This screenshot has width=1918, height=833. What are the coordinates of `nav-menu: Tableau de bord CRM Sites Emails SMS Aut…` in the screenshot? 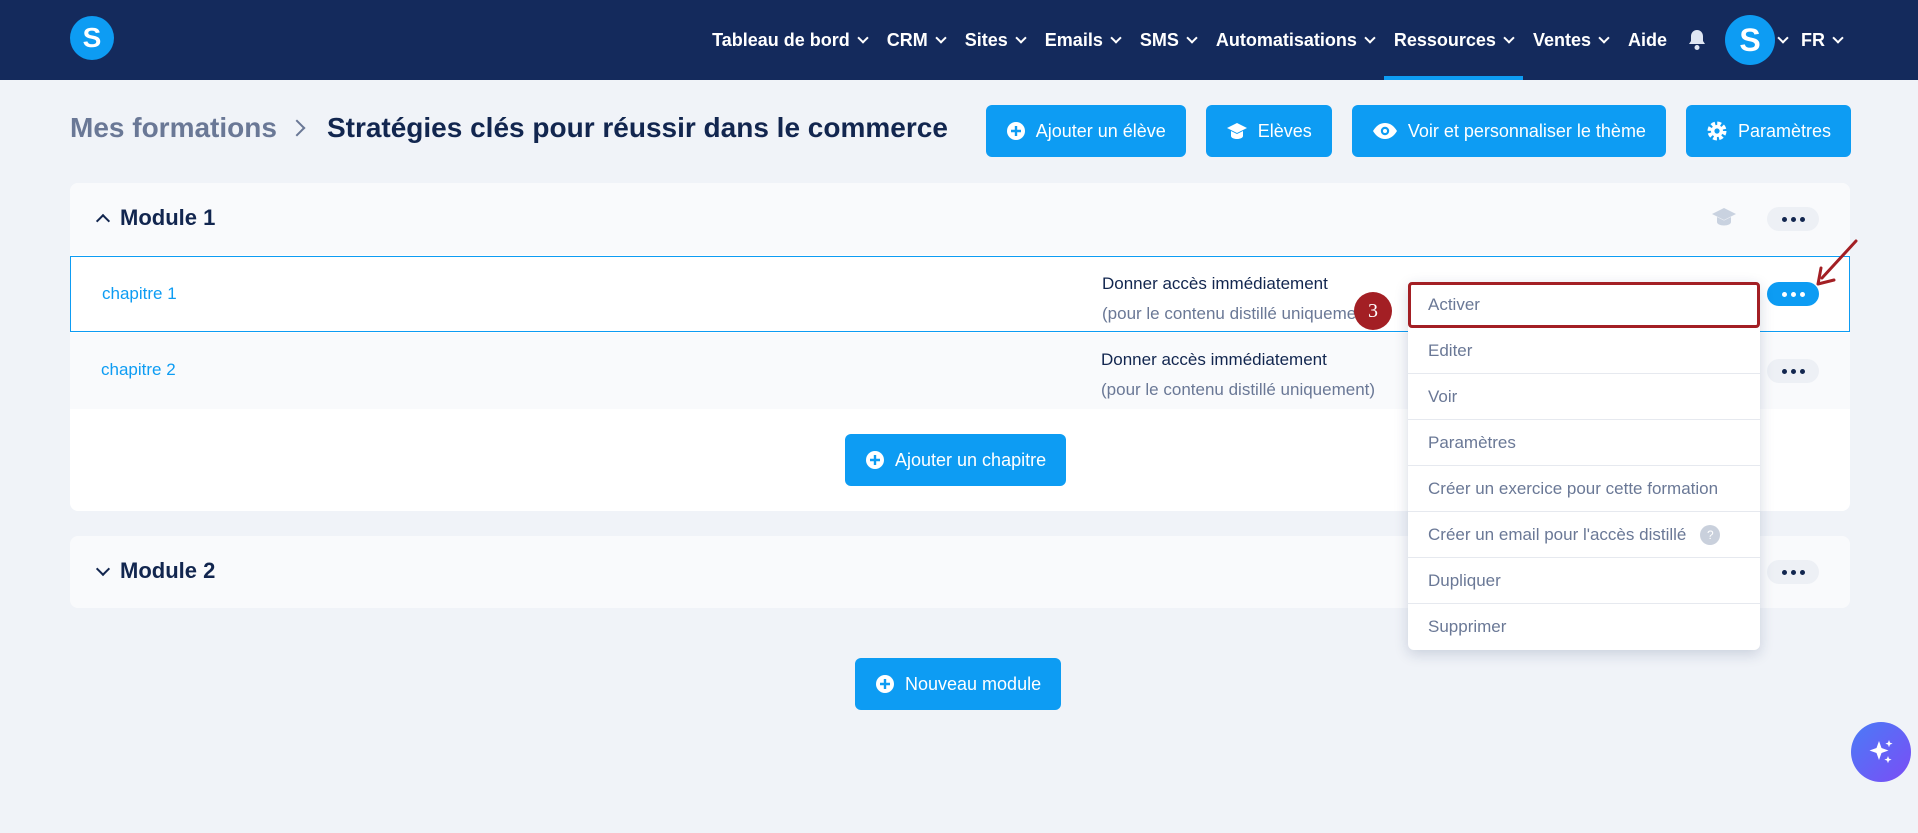 It's located at (1277, 40).